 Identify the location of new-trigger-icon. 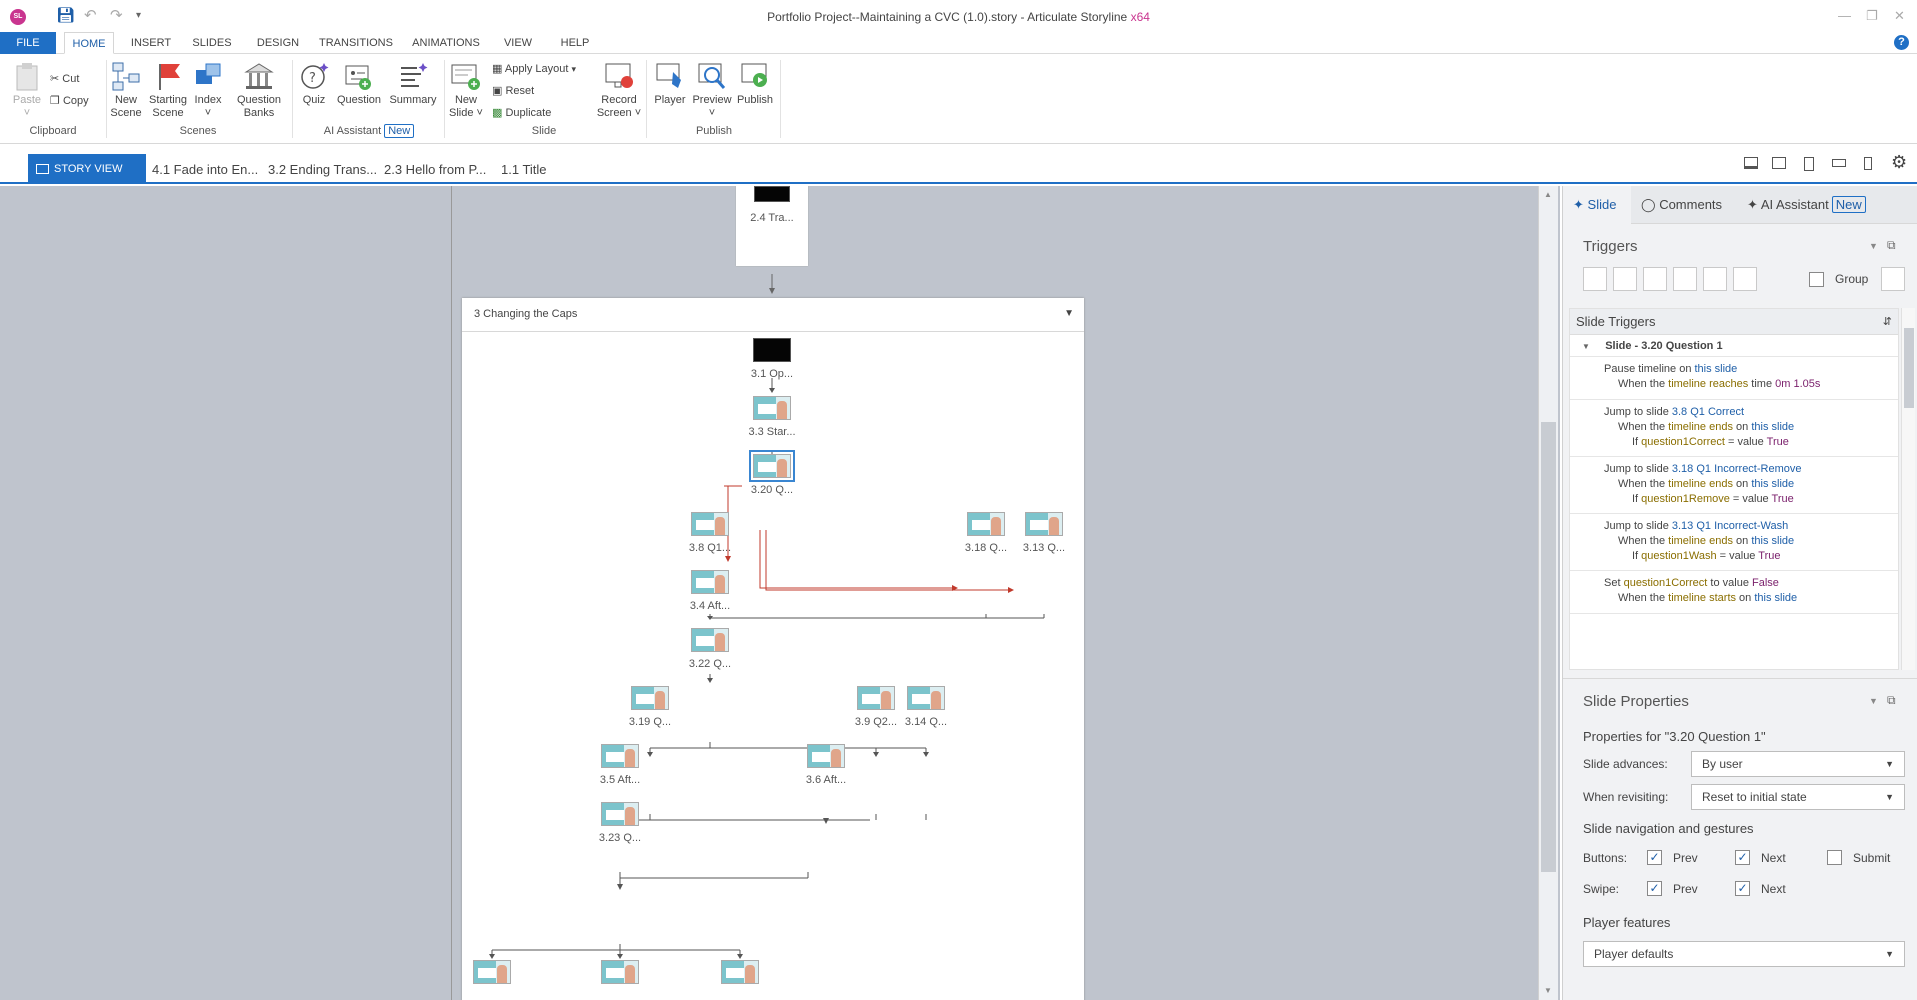
(1595, 279).